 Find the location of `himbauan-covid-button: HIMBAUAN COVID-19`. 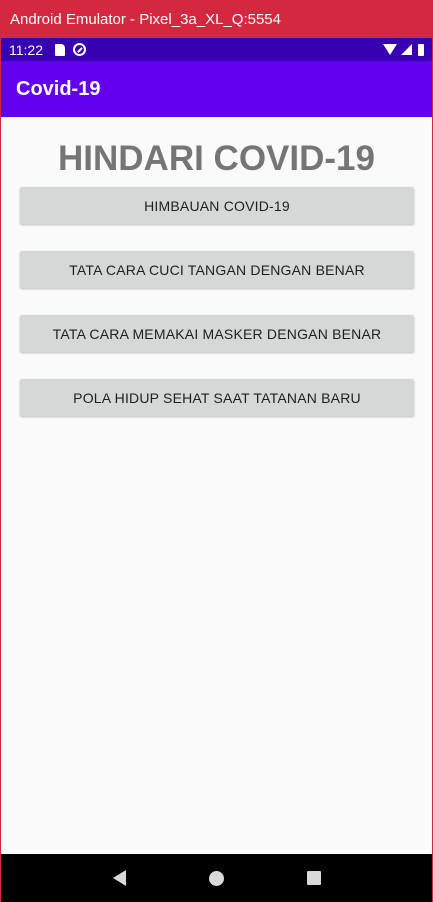

himbauan-covid-button: HIMBAUAN COVID-19 is located at coordinates (217, 205).